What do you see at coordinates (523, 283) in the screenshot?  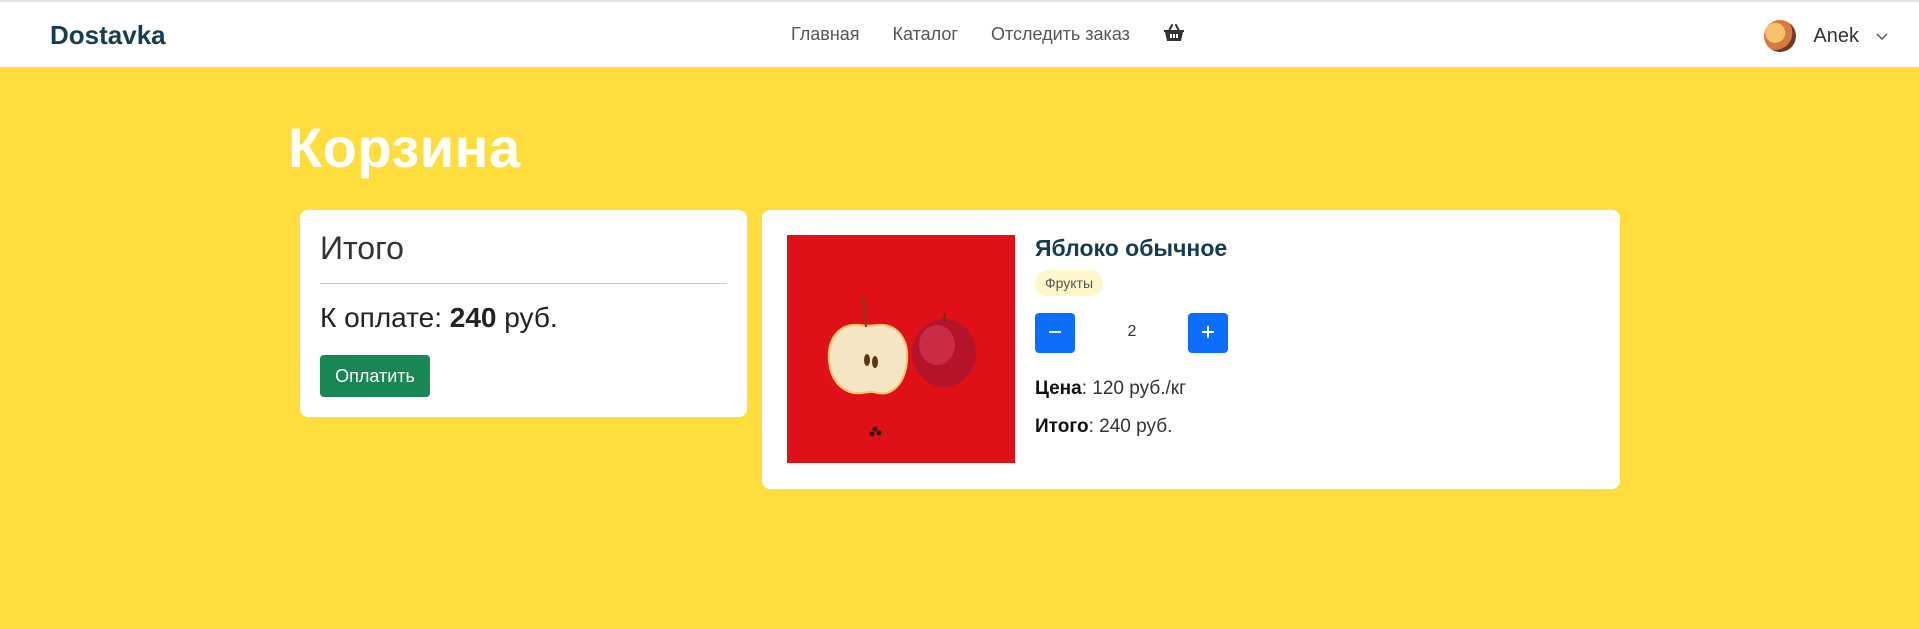 I see `divider` at bounding box center [523, 283].